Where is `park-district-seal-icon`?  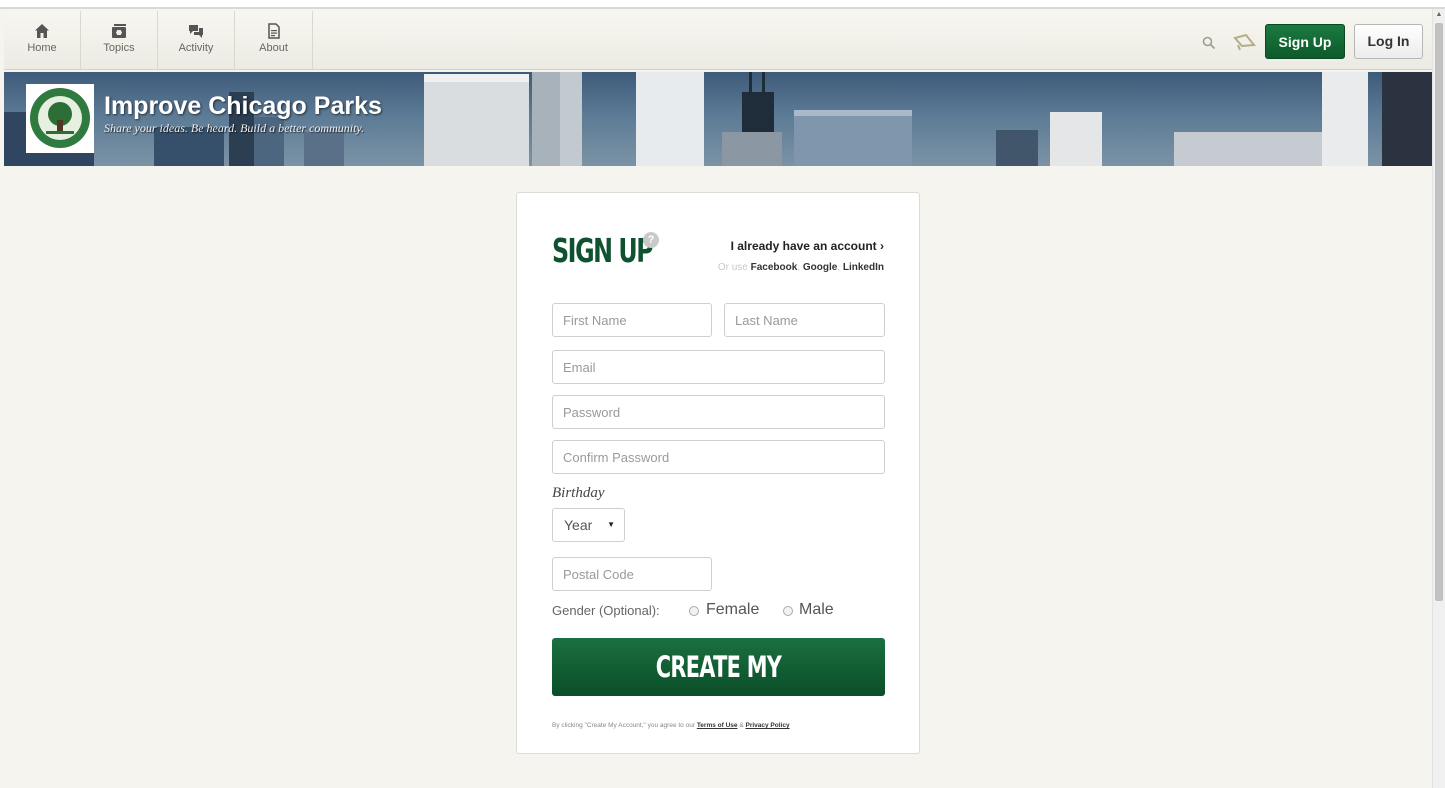 park-district-seal-icon is located at coordinates (60, 118).